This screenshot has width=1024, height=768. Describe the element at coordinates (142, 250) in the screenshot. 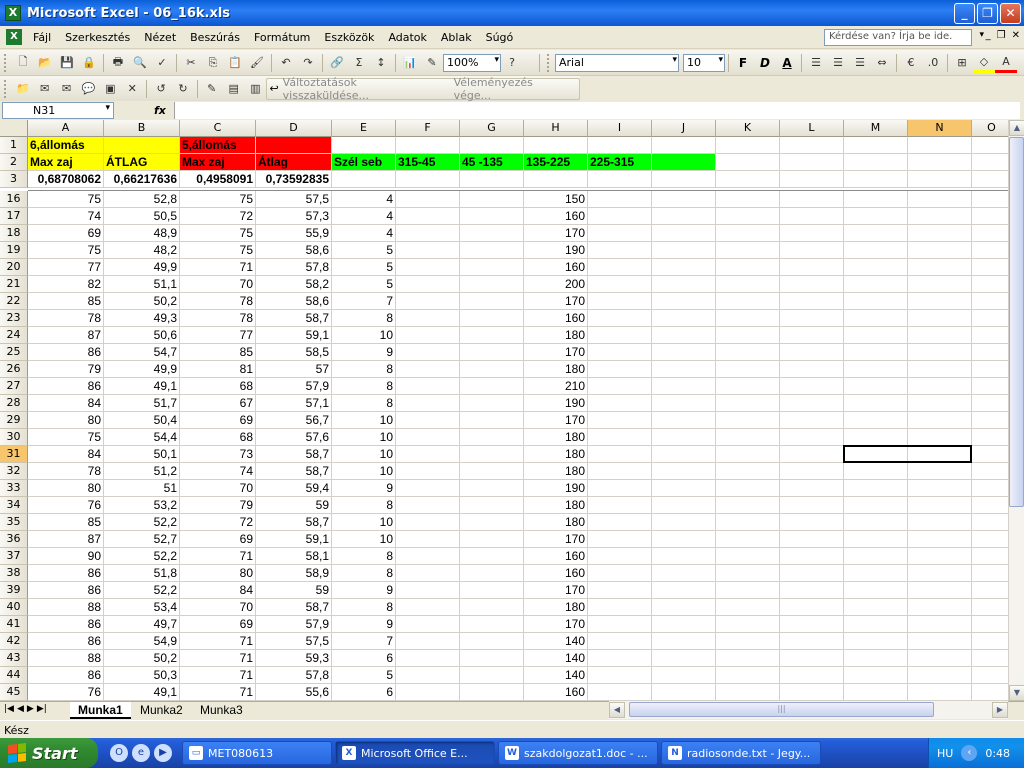

I see `cell-b19: 48,2` at that location.